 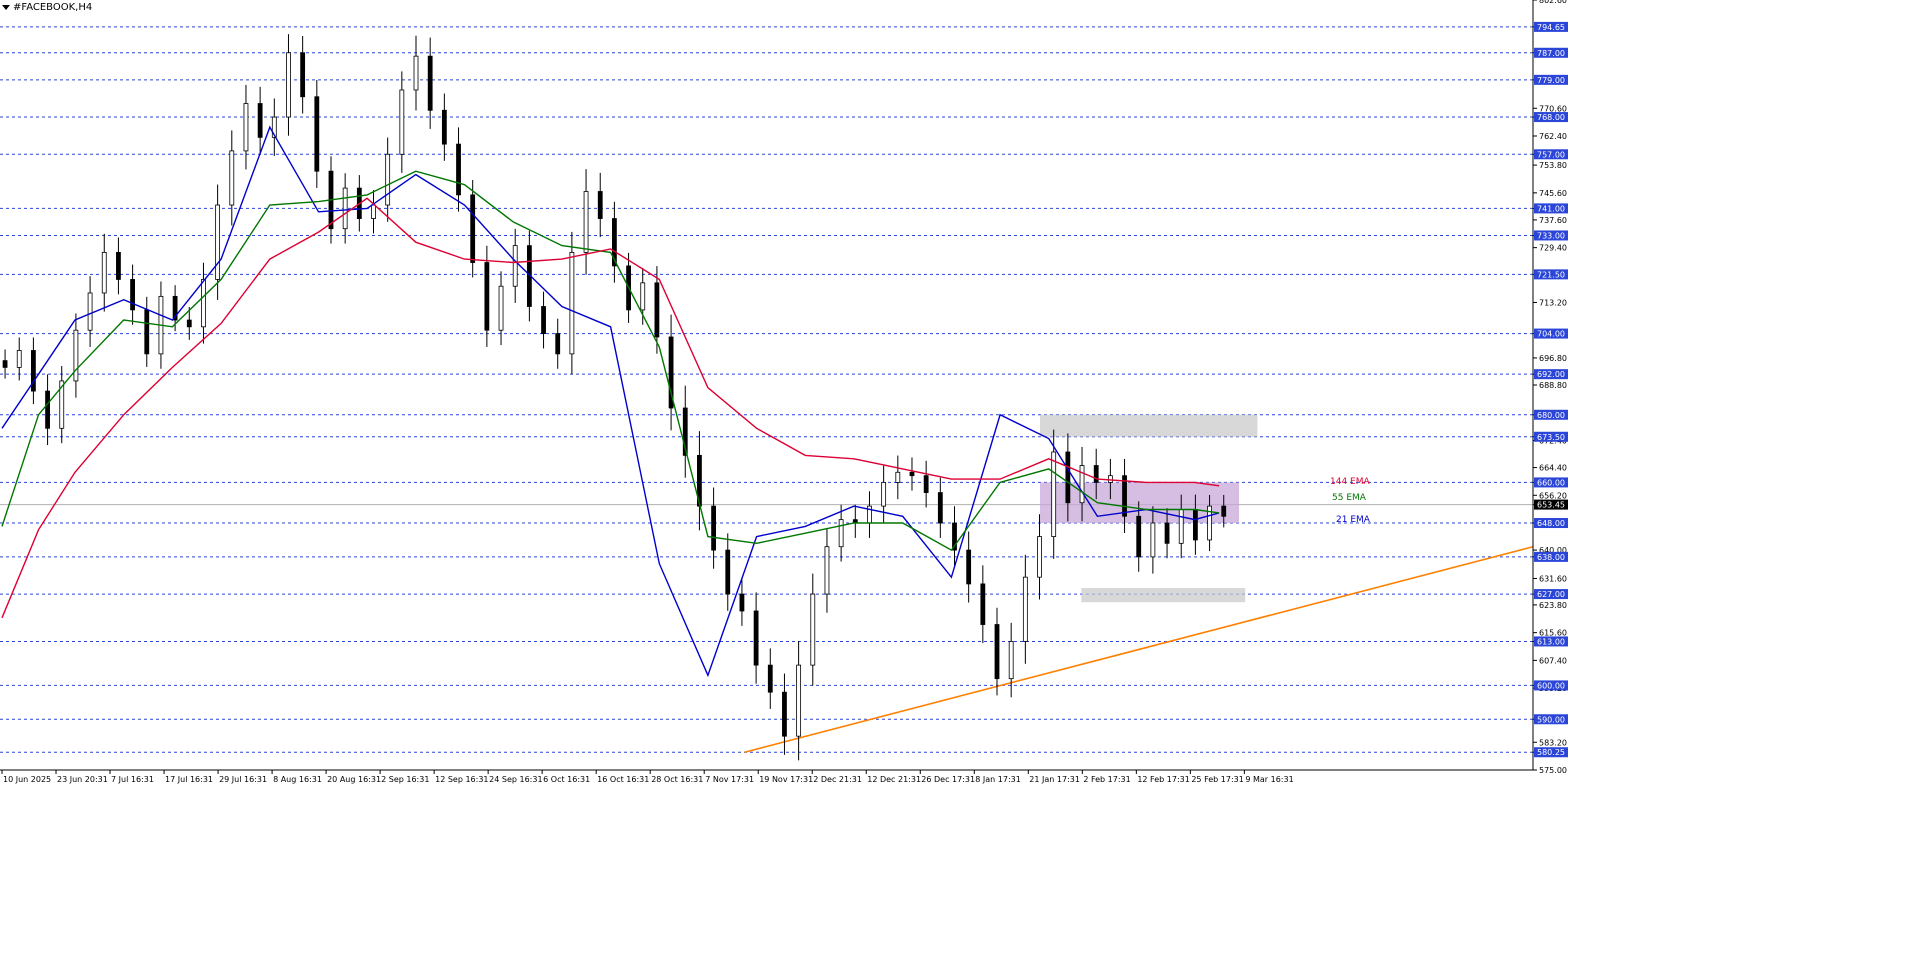 I want to click on x-tick-label: 2 Sep 16:31, so click(x=405, y=779).